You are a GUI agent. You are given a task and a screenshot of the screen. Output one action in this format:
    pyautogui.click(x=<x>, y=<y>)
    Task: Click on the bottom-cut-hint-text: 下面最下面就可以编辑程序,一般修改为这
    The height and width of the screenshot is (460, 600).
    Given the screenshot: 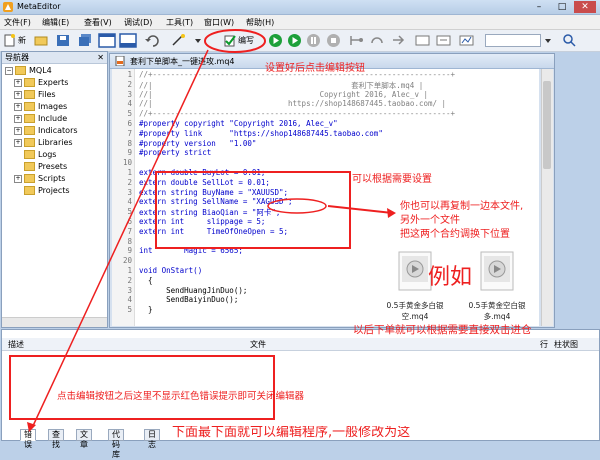 What is the action you would take?
    pyautogui.click(x=291, y=432)
    